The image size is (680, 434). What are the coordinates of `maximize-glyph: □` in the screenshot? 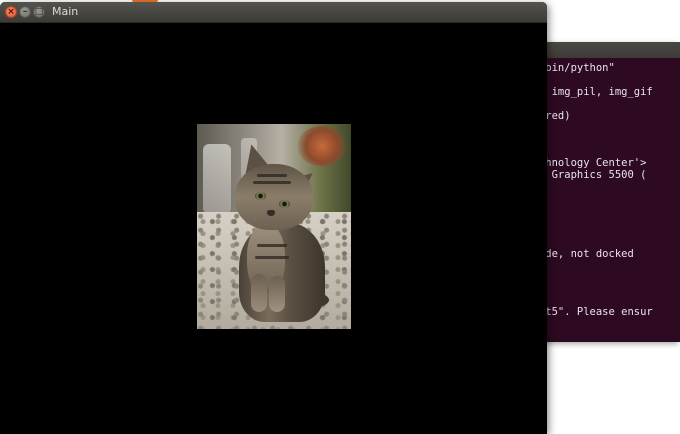 It's located at (39, 11).